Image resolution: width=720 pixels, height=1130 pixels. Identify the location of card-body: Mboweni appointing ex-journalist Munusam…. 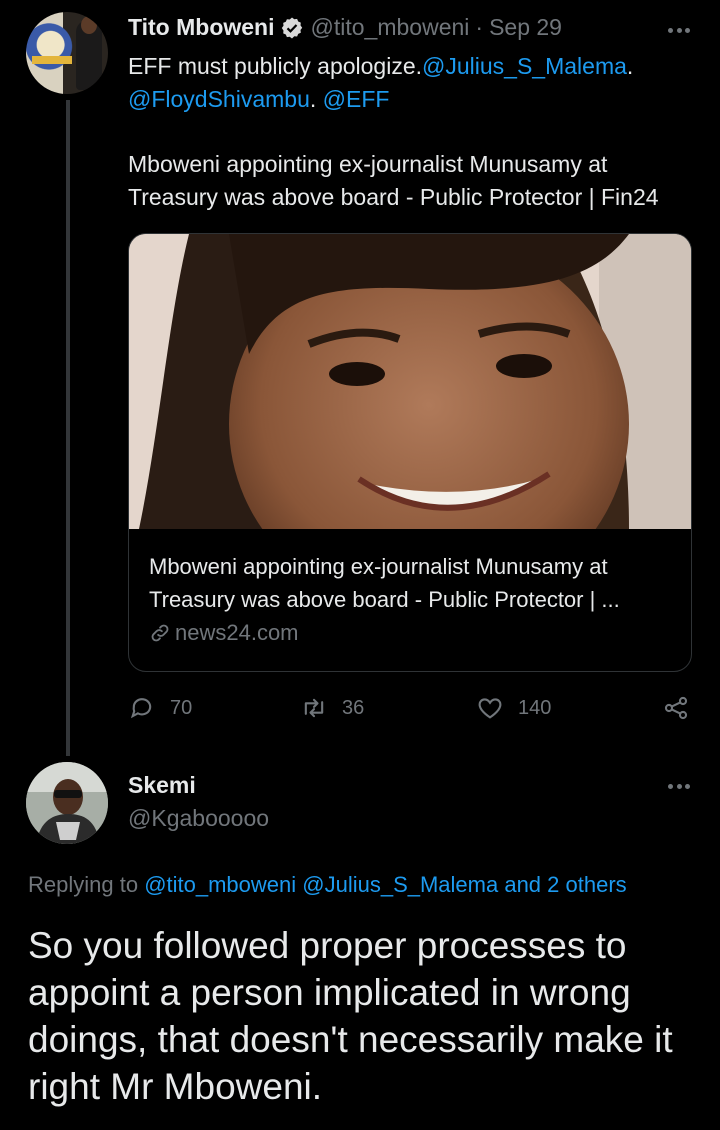
(414, 598).